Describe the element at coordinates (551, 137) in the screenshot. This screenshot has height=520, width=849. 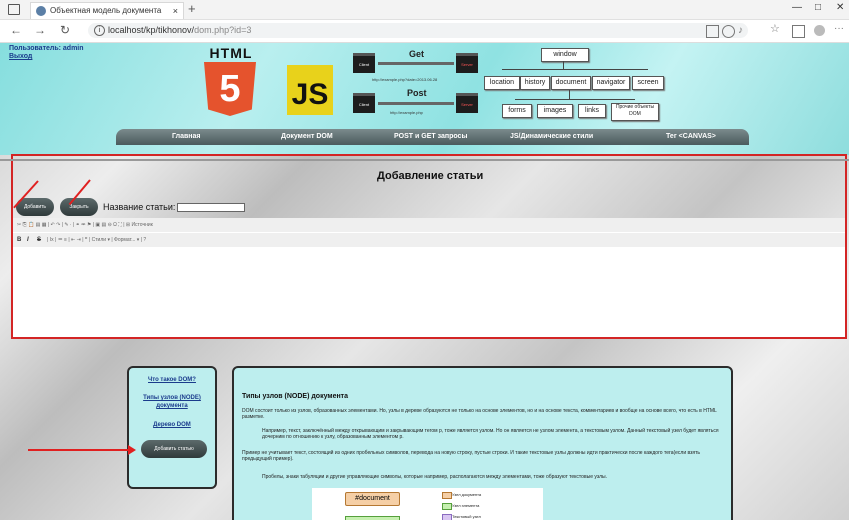
I see `menu-item-js-styles: JS/Динамические стили` at that location.